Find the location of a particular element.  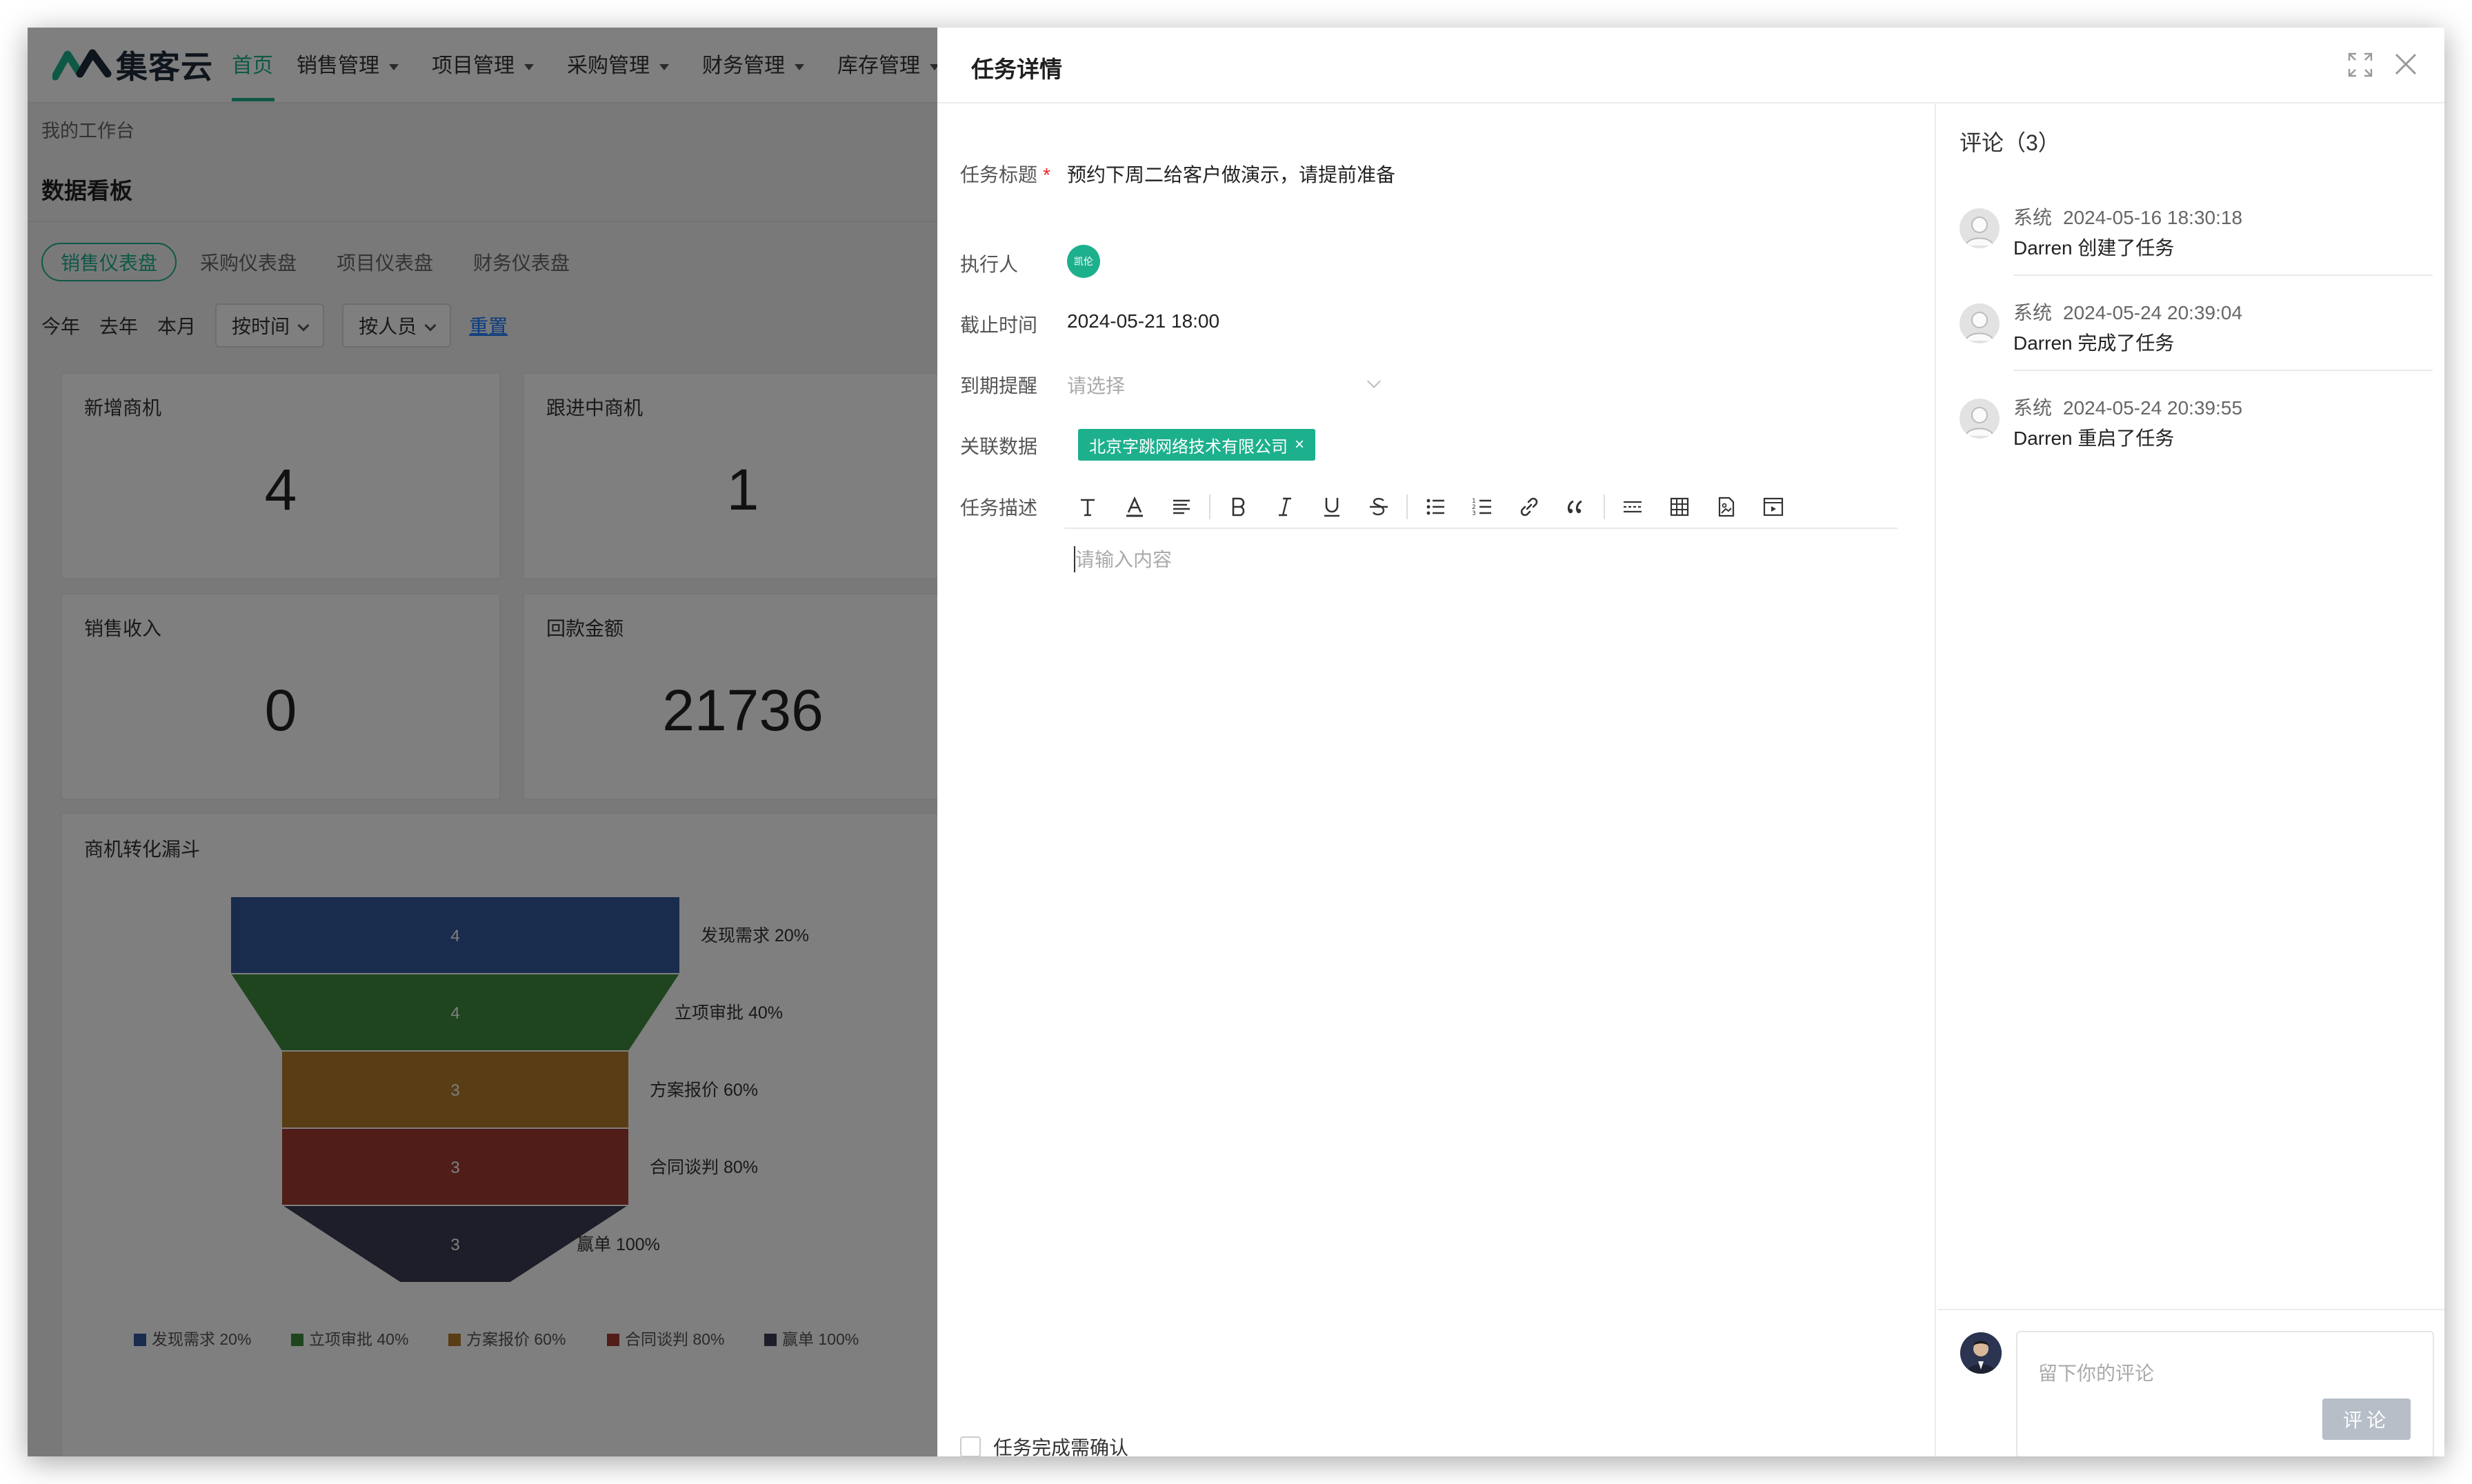

comment-time: 2024-05-24 20:39:04 is located at coordinates (2153, 312).